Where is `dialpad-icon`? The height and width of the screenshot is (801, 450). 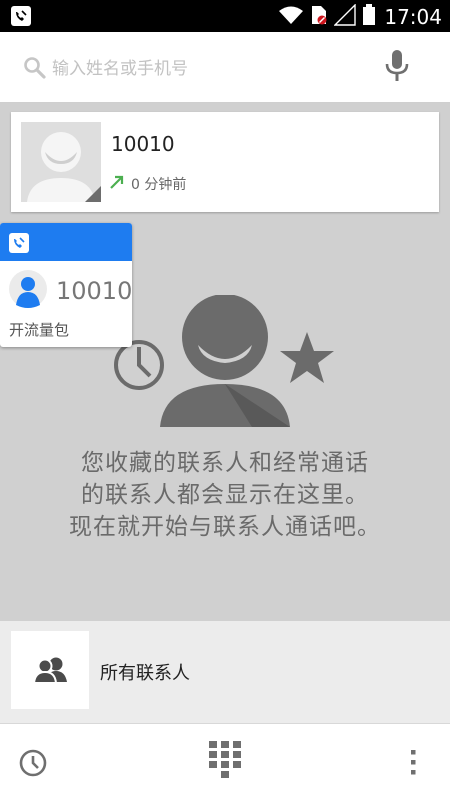
dialpad-icon is located at coordinates (225, 763).